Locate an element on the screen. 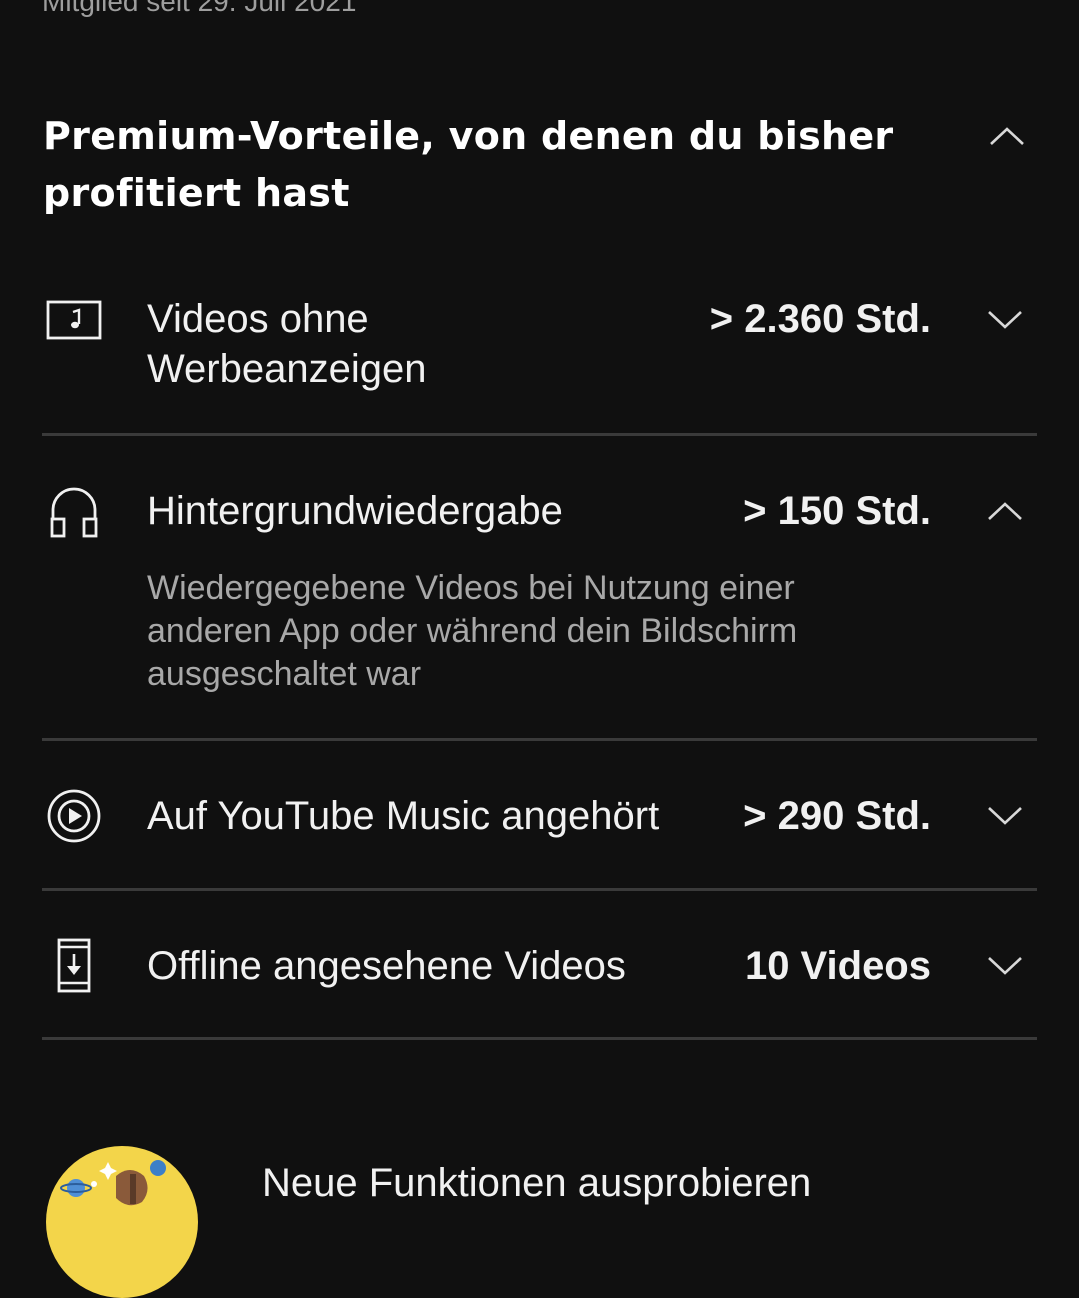 This screenshot has width=1079, height=1298. headphones-icon is located at coordinates (74, 512).